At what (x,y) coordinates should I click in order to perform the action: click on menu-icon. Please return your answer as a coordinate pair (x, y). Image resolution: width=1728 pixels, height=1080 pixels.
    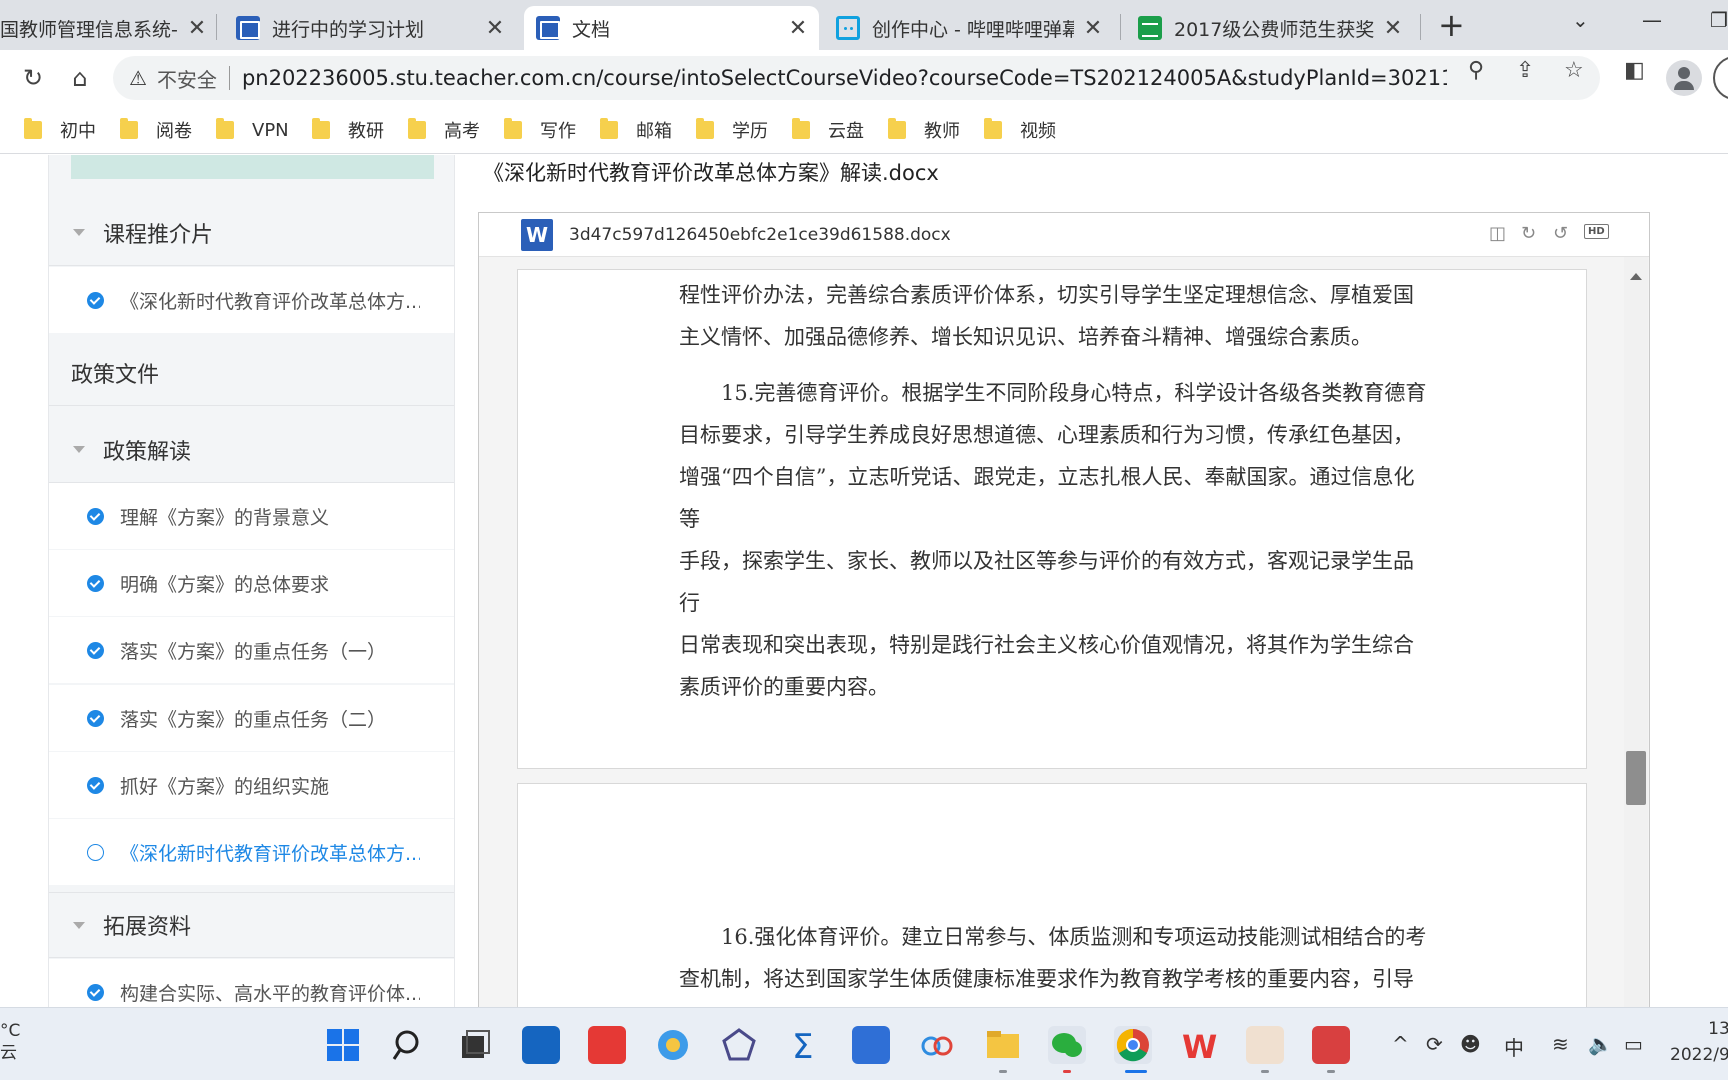
    Looking at the image, I should click on (1720, 78).